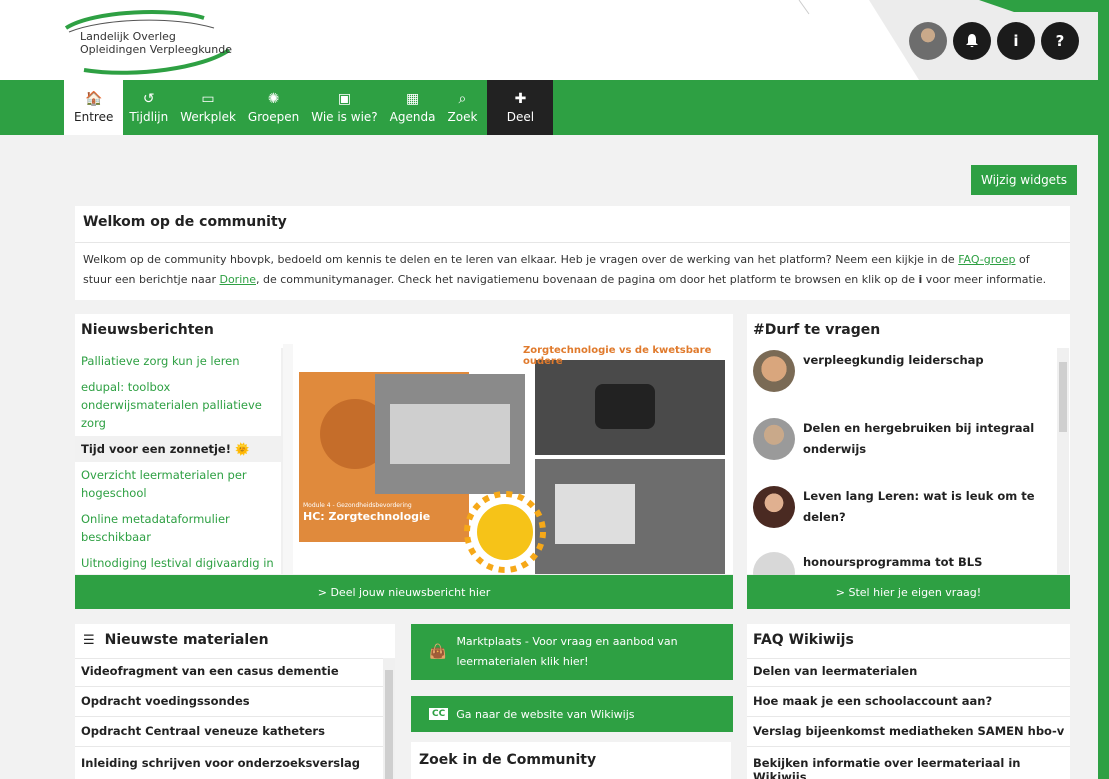  I want to click on help-icon: ?, so click(1060, 41).